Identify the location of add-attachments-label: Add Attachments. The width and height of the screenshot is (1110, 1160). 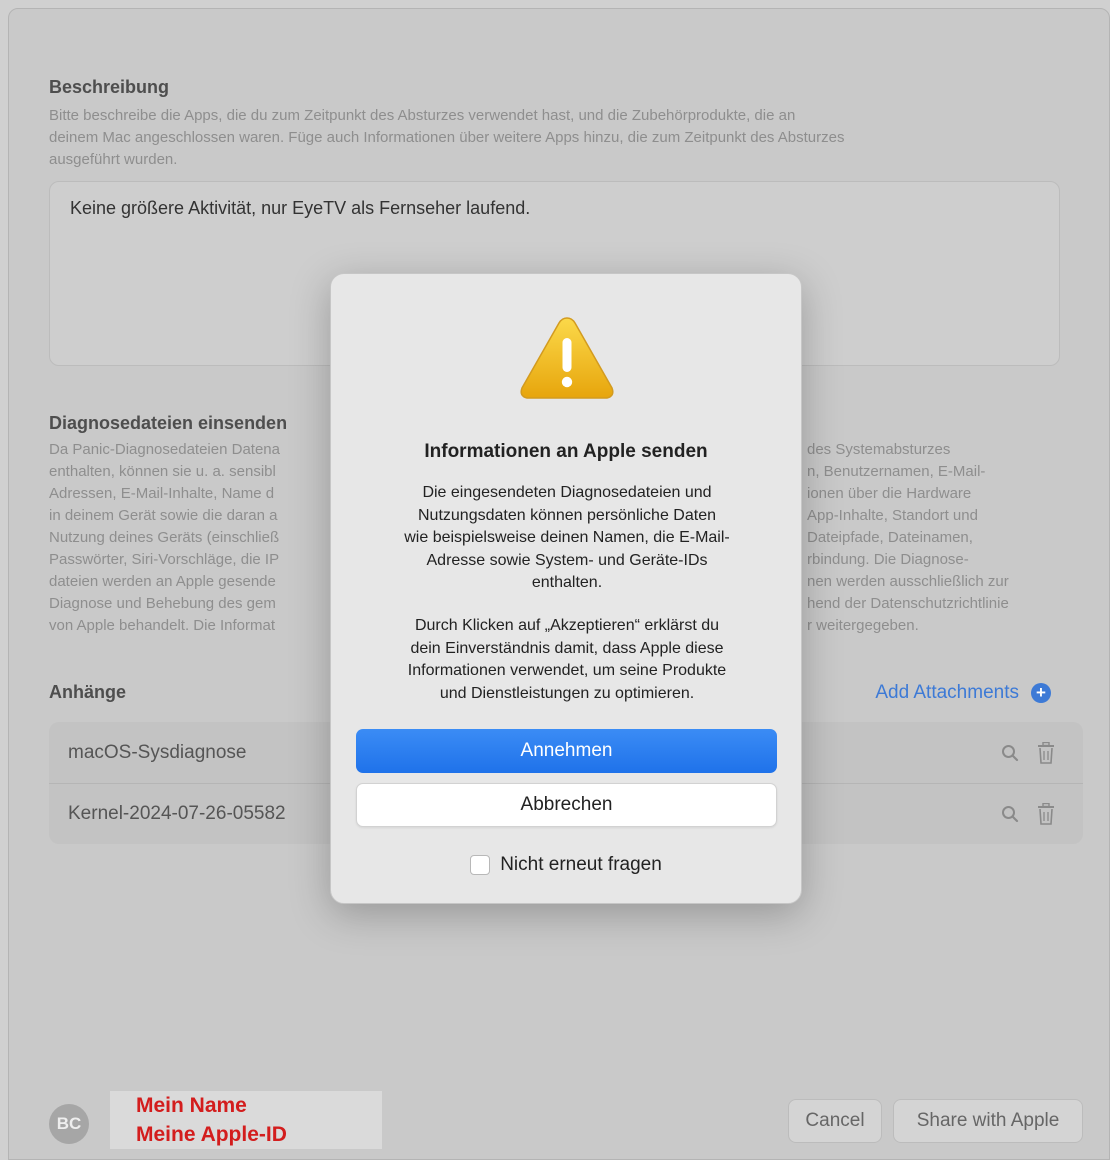
(947, 692).